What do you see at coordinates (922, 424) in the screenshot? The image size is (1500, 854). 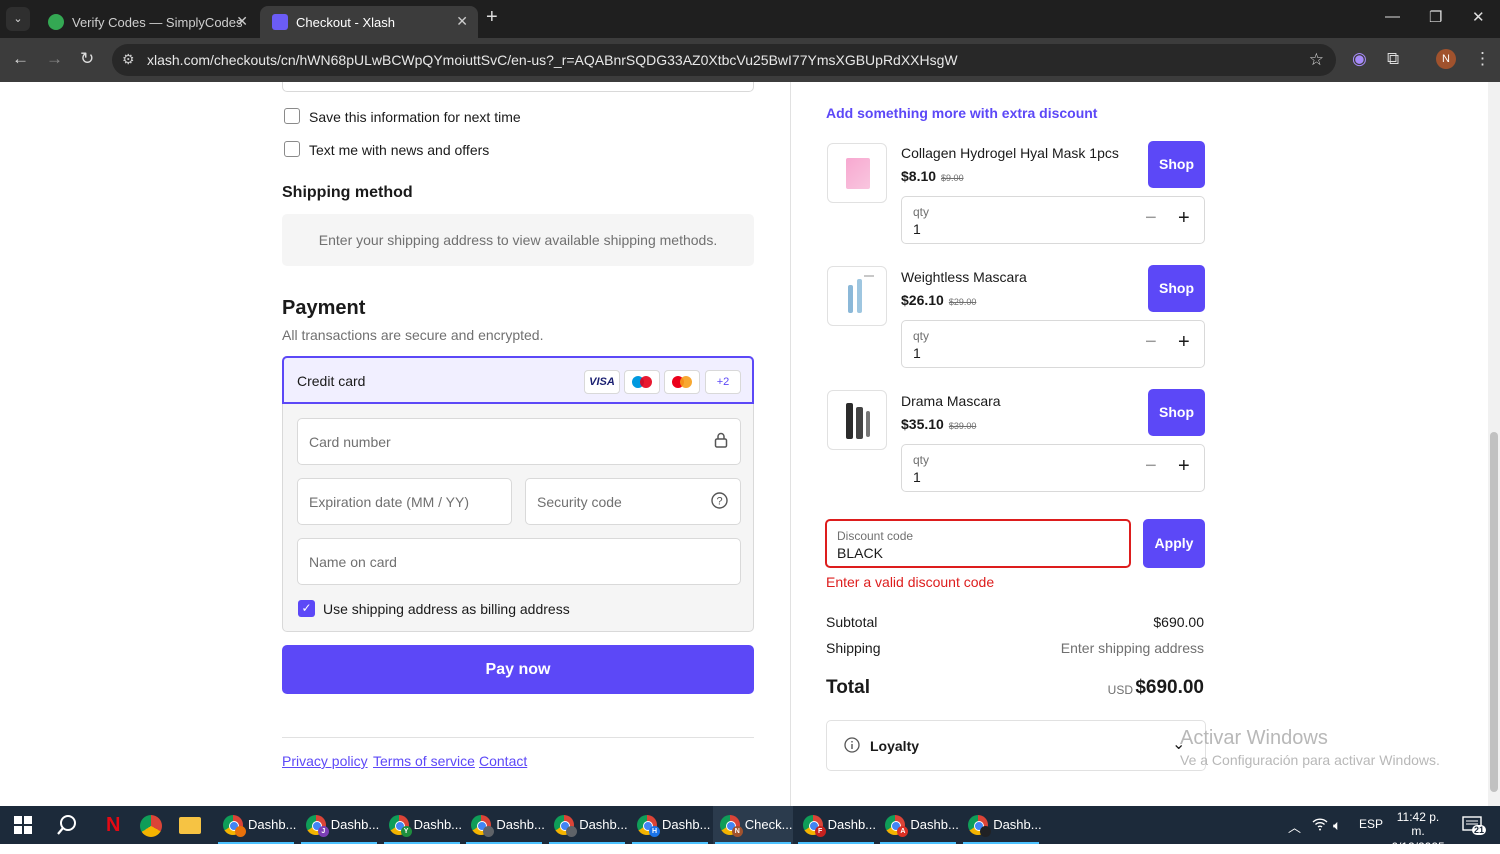 I see `current-price: $35.10` at bounding box center [922, 424].